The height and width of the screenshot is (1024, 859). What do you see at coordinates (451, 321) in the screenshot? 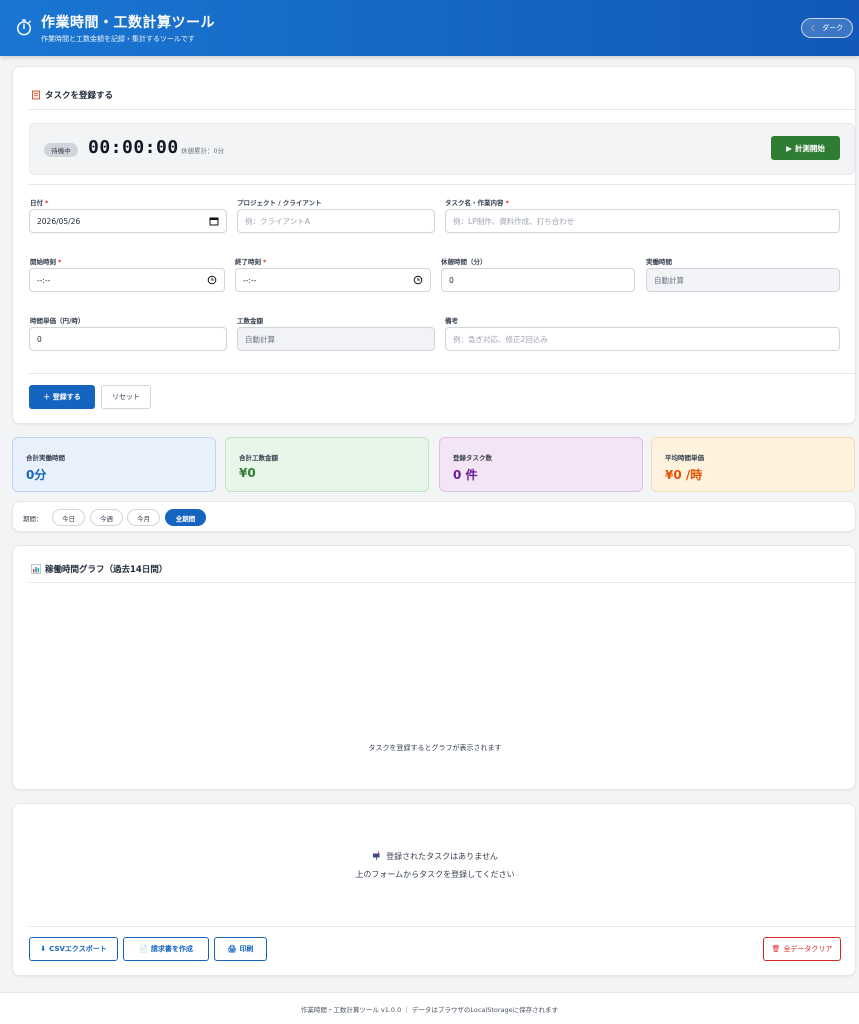
I see `notes-label: 備考` at bounding box center [451, 321].